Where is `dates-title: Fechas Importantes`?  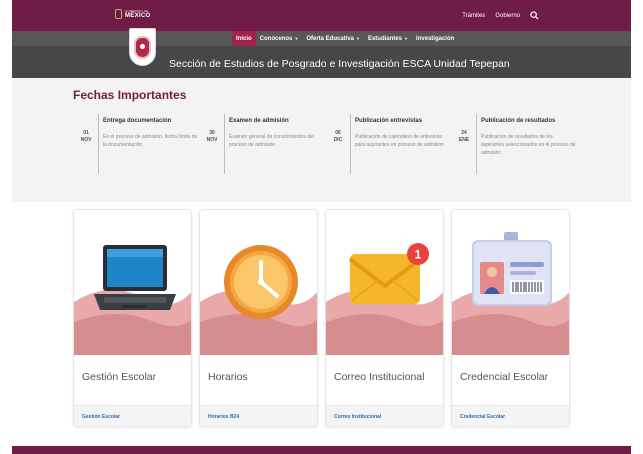
dates-title: Fechas Importantes is located at coordinates (130, 95).